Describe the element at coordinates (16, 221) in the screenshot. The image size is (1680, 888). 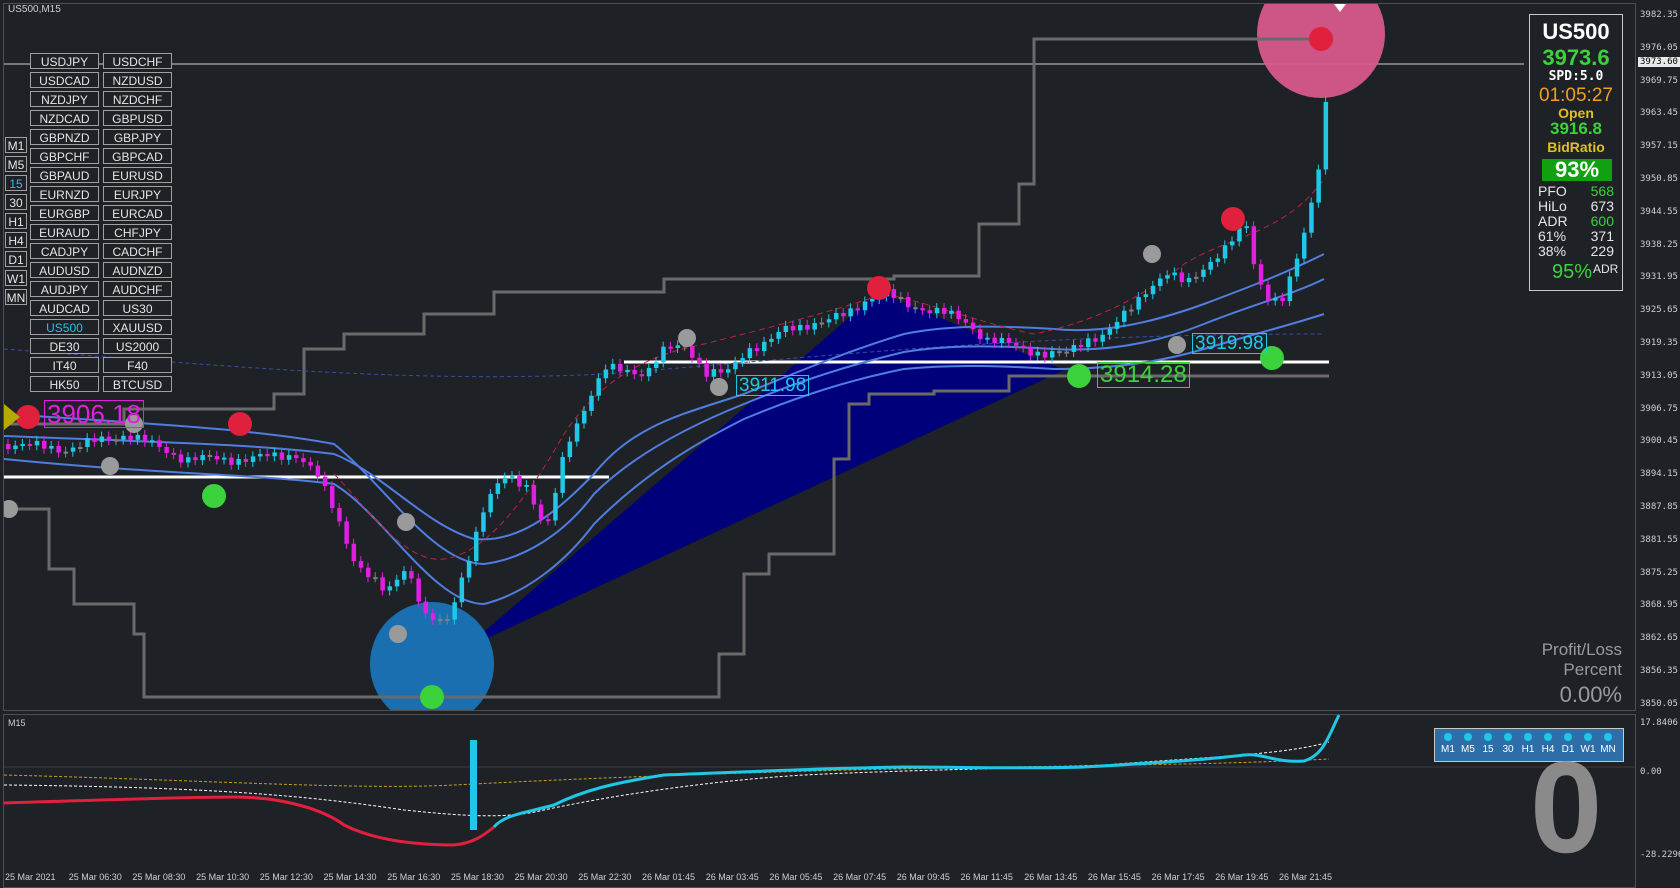
I see `timeframe-button-h1: H1` at that location.